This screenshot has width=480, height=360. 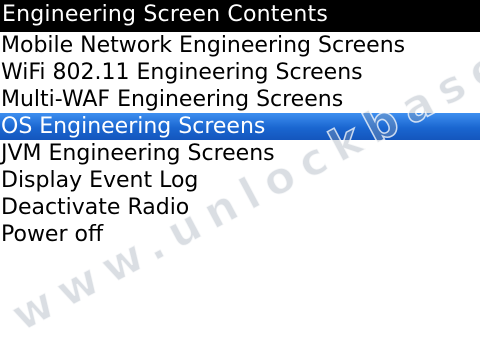 I want to click on menu-item-jvm: JVM Engineering Screens, so click(x=240, y=153).